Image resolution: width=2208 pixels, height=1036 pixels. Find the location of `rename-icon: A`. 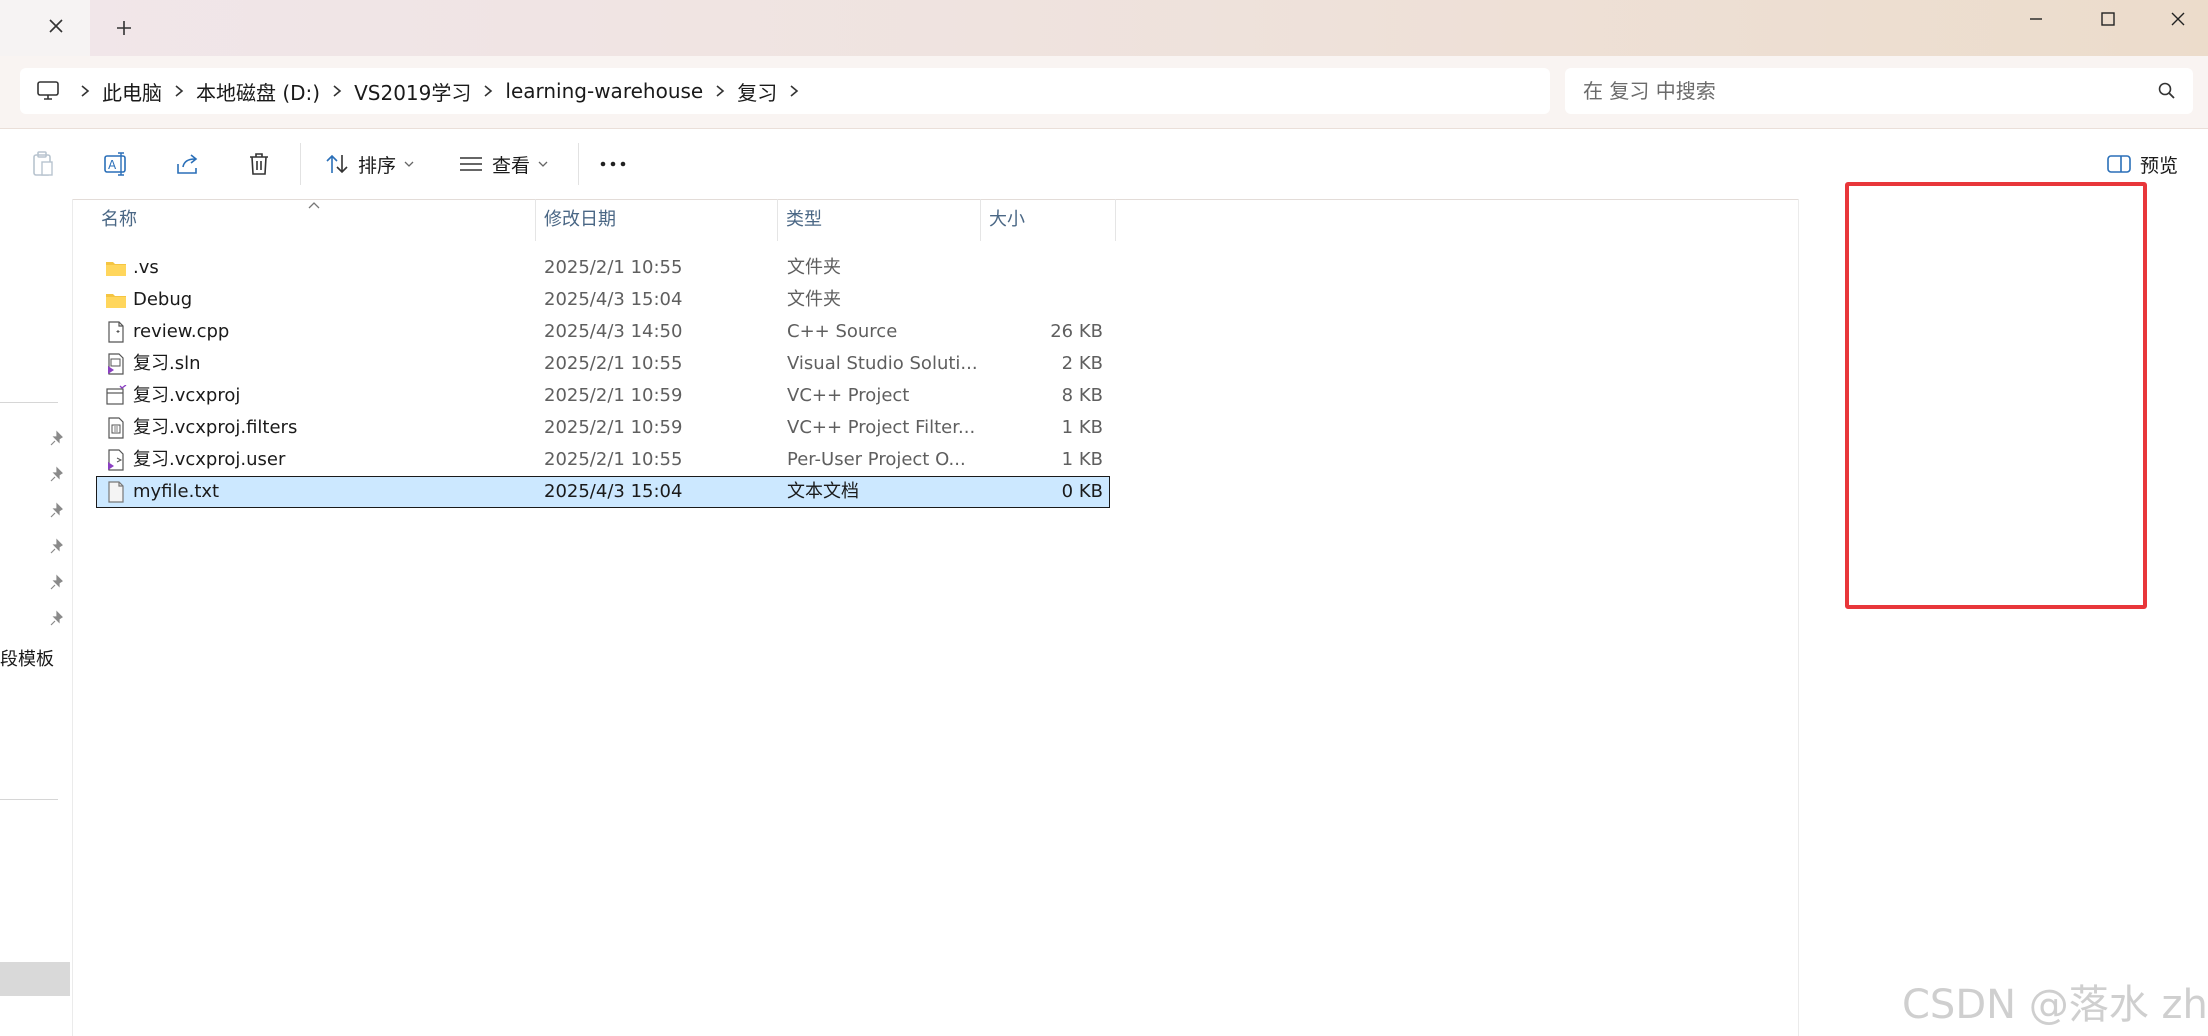

rename-icon: A is located at coordinates (115, 164).